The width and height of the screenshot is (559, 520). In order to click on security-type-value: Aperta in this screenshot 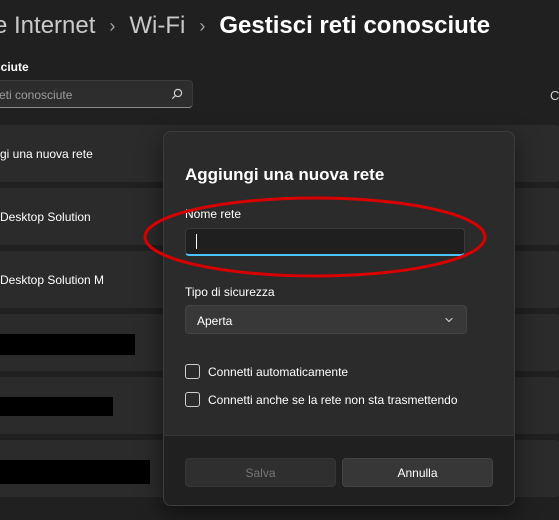, I will do `click(215, 321)`.